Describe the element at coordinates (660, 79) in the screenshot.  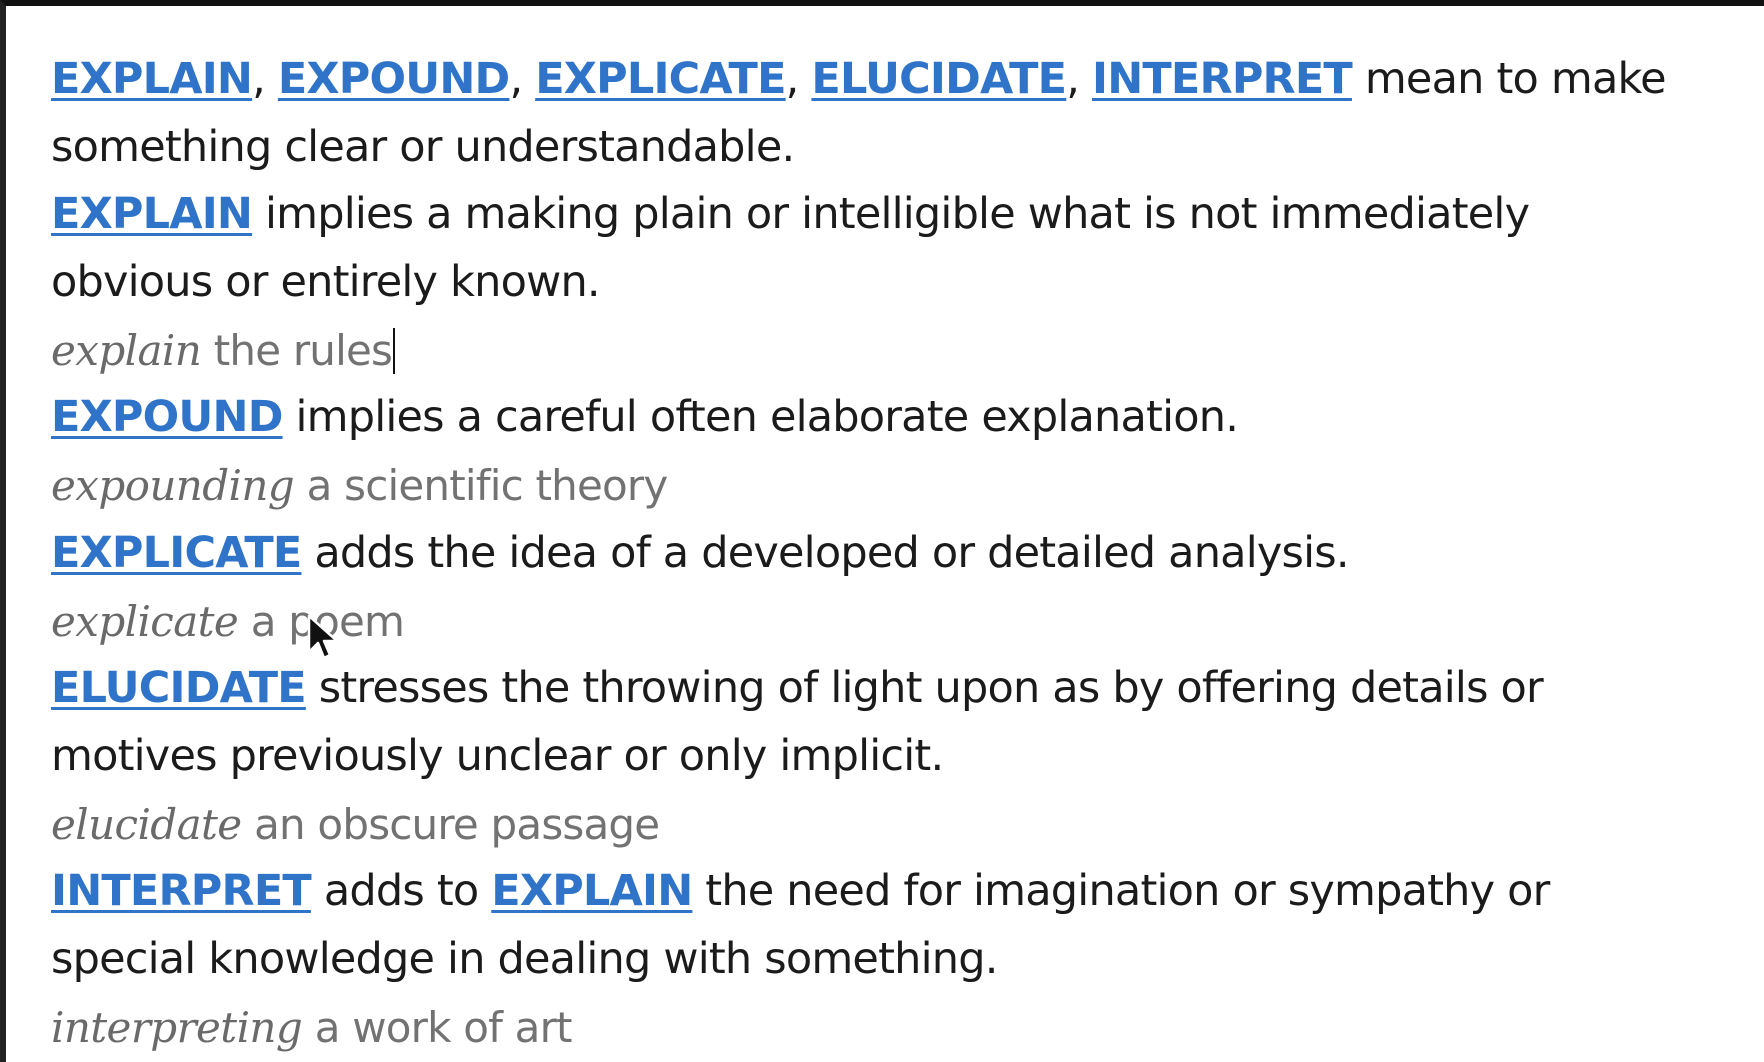
I see `link-explicate: EXPLICATE` at that location.